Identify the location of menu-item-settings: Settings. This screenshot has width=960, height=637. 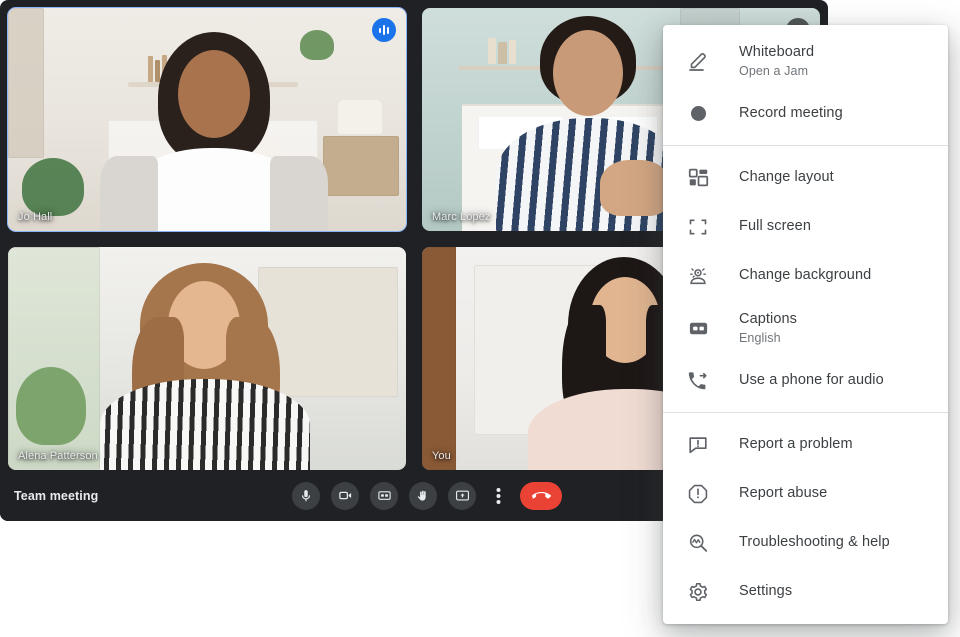
(805, 591).